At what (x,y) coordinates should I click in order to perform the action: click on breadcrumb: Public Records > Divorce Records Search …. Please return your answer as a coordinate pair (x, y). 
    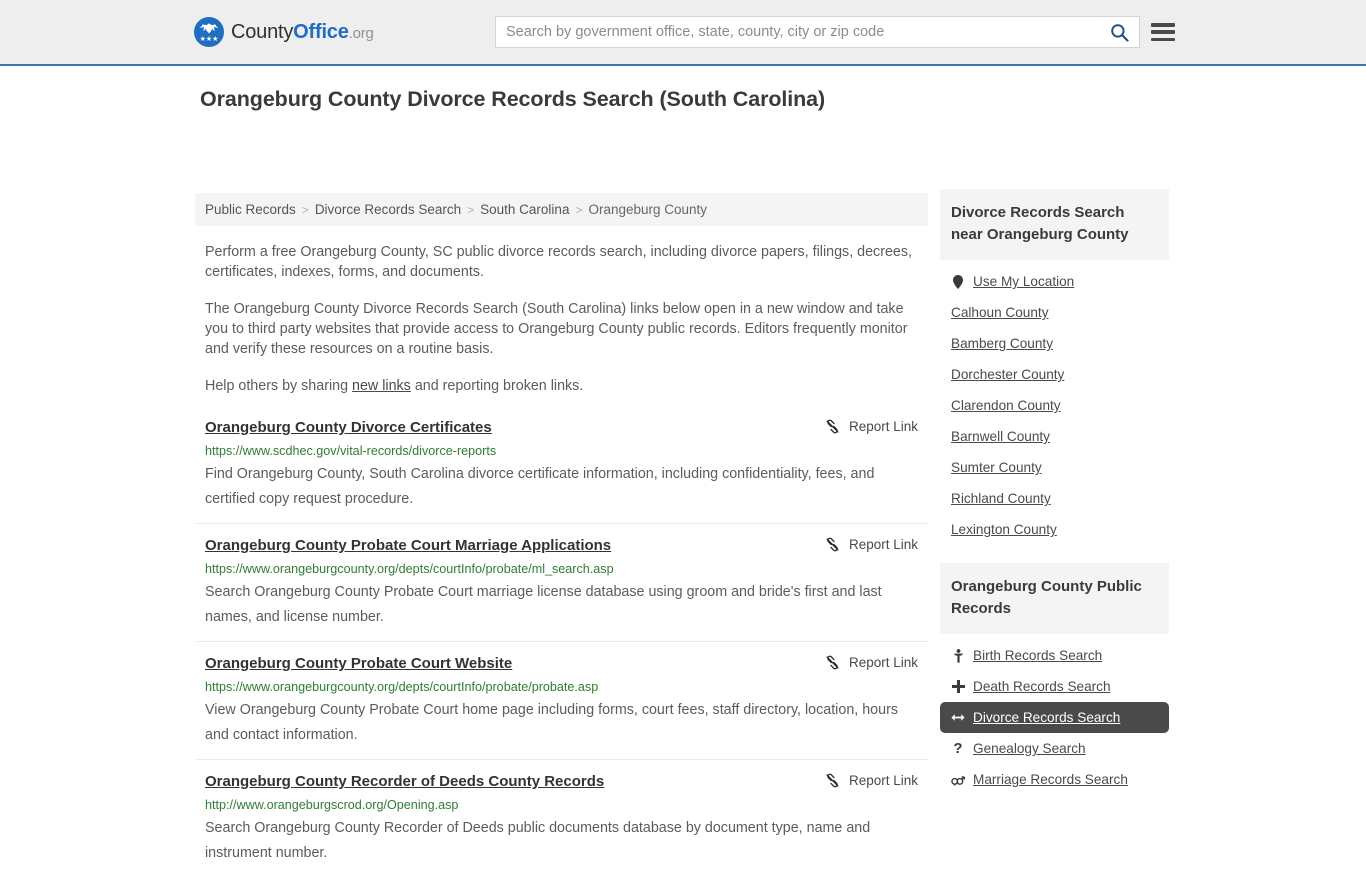
    Looking at the image, I should click on (561, 209).